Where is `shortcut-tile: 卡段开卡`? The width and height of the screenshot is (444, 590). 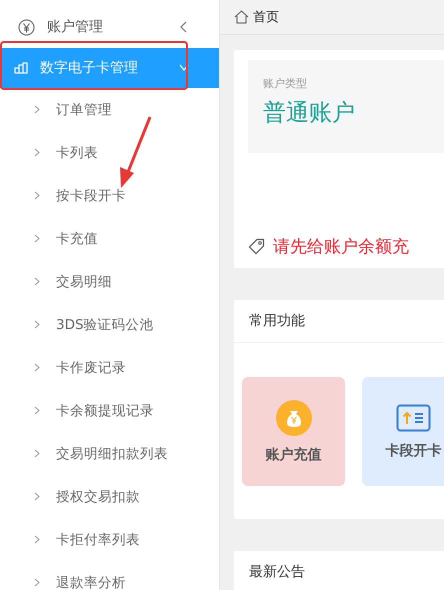 shortcut-tile: 卡段开卡 is located at coordinates (403, 431).